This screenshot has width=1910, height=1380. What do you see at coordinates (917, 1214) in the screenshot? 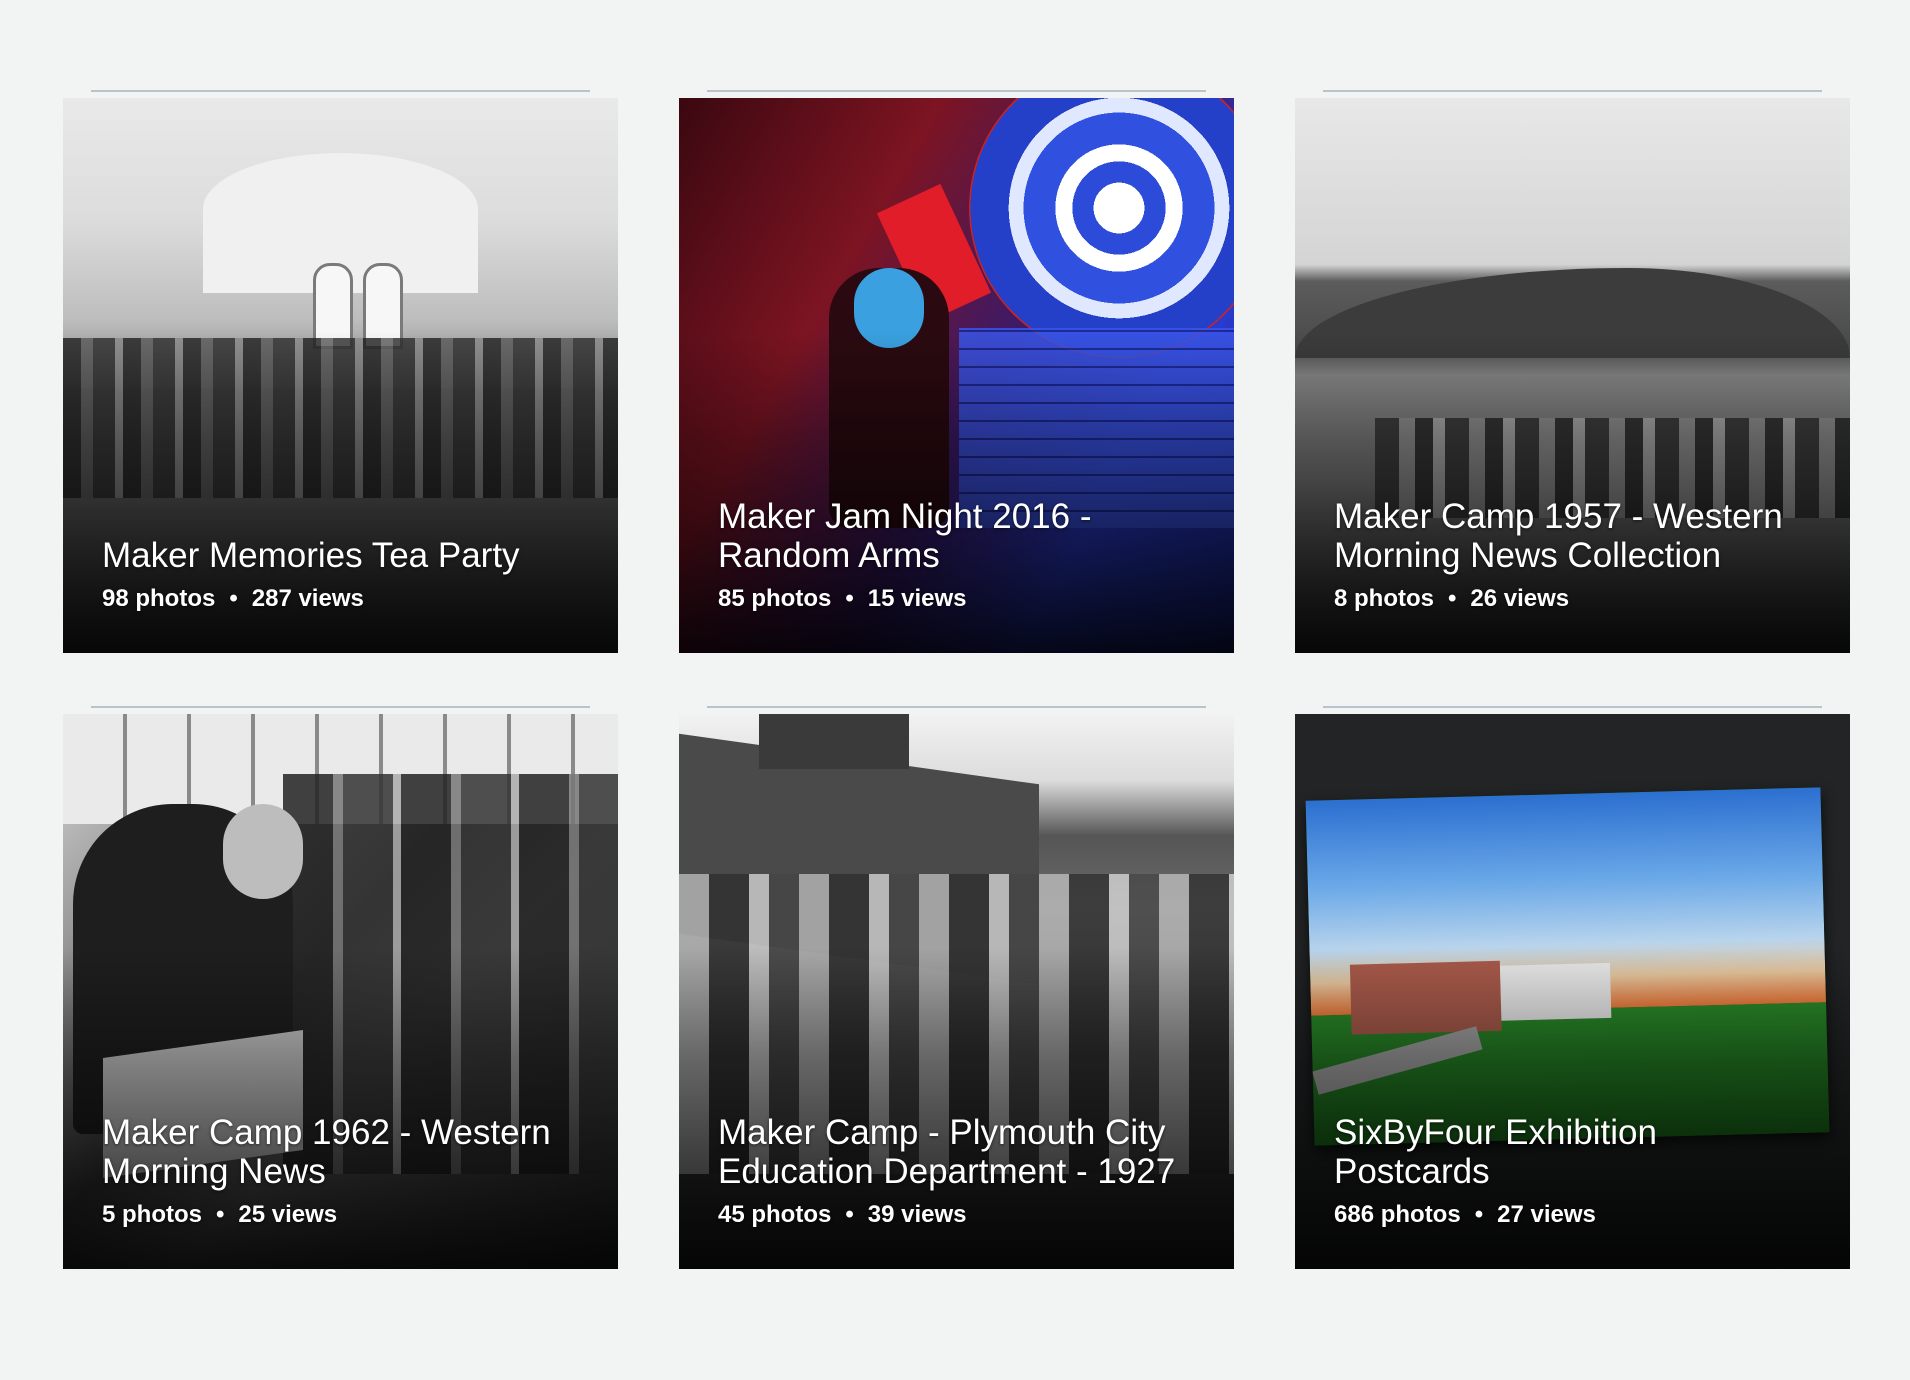
I see `view-count: 39 views` at bounding box center [917, 1214].